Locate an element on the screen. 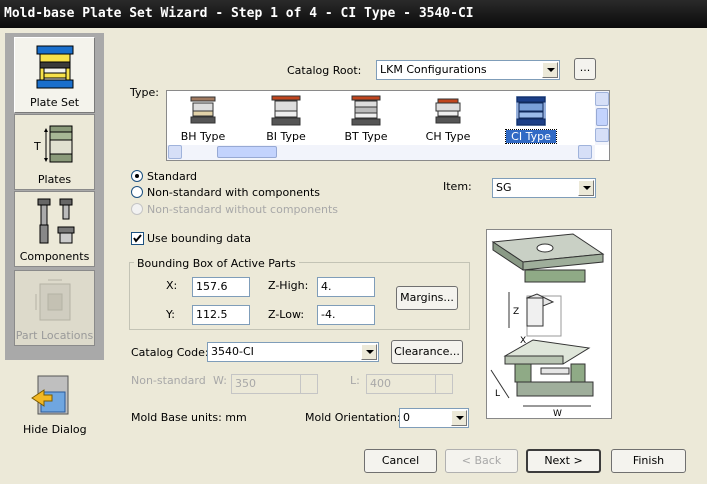 This screenshot has height=484, width=707. type-list: BH Type BI Type BT Type CH Type CI Type is located at coordinates (388, 125).